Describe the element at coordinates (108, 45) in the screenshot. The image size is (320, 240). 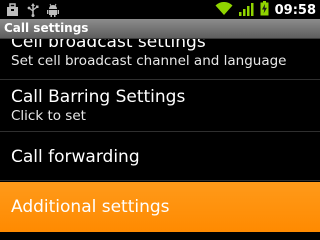
I see `item-title: Cell broadcast settings` at that location.